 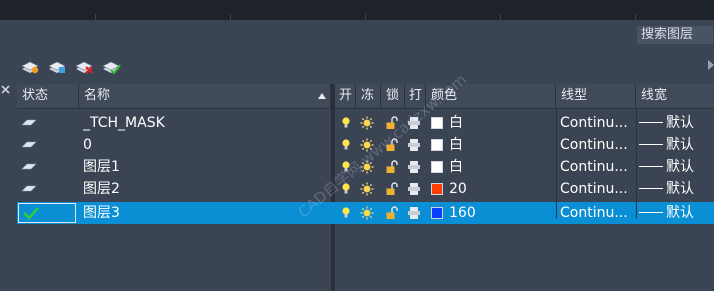 What do you see at coordinates (499, 213) in the screenshot?
I see `color-label: 160` at bounding box center [499, 213].